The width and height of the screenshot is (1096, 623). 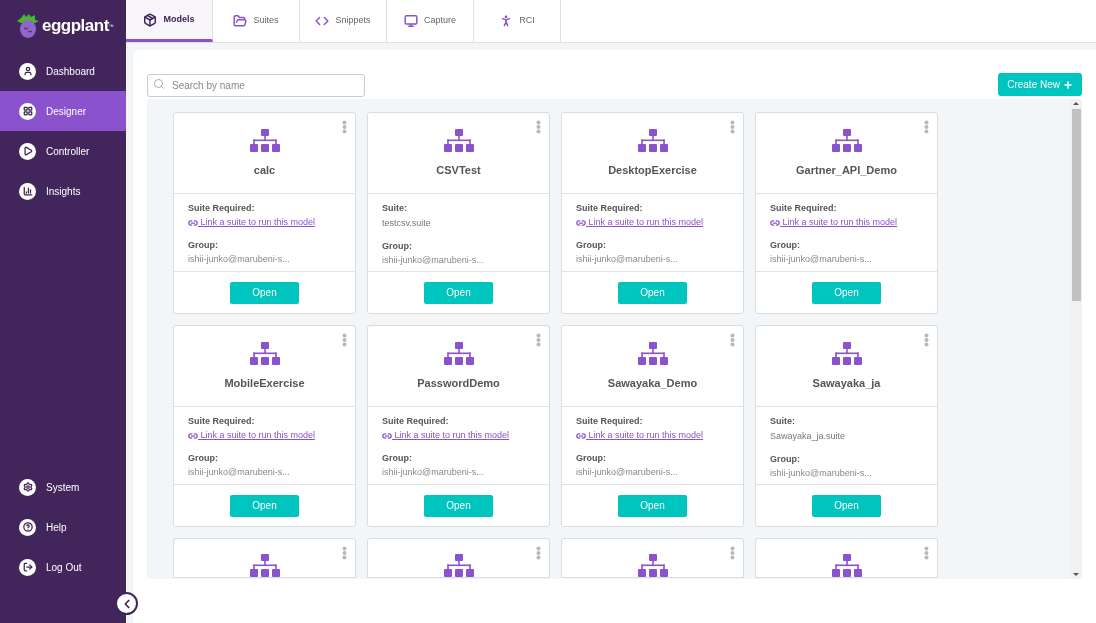 I want to click on tab: RCI, so click(x=517, y=21).